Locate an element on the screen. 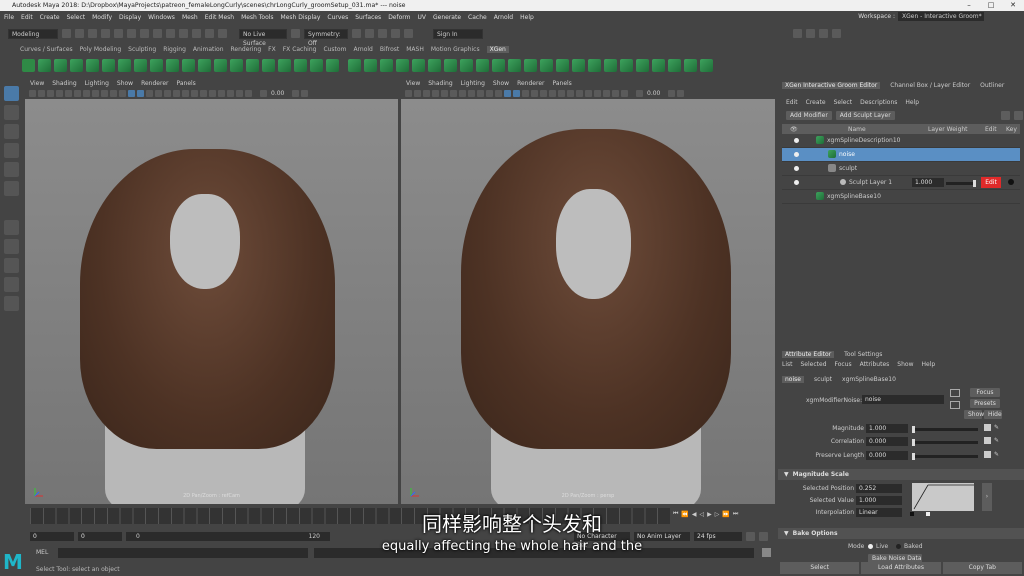 This screenshot has width=1024, height=576. shelf-tab-arnold: Arnold is located at coordinates (362, 49).